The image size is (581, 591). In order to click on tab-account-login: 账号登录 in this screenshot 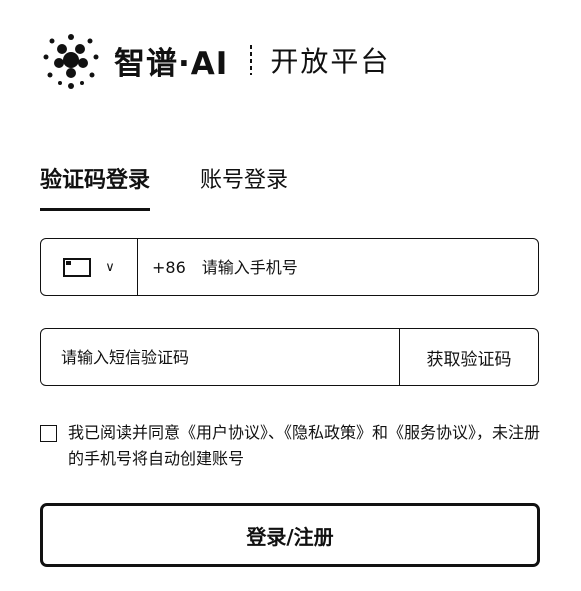, I will do `click(244, 186)`.